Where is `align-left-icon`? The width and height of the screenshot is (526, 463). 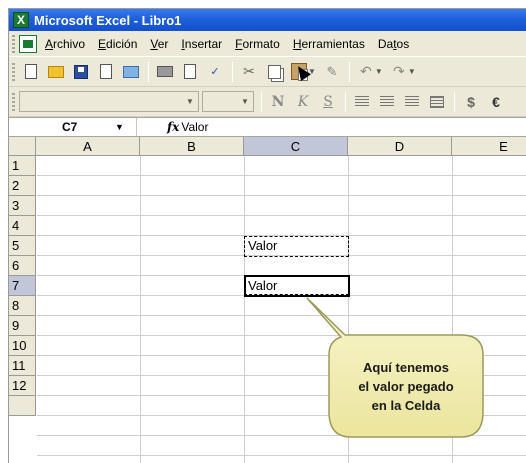 align-left-icon is located at coordinates (362, 101).